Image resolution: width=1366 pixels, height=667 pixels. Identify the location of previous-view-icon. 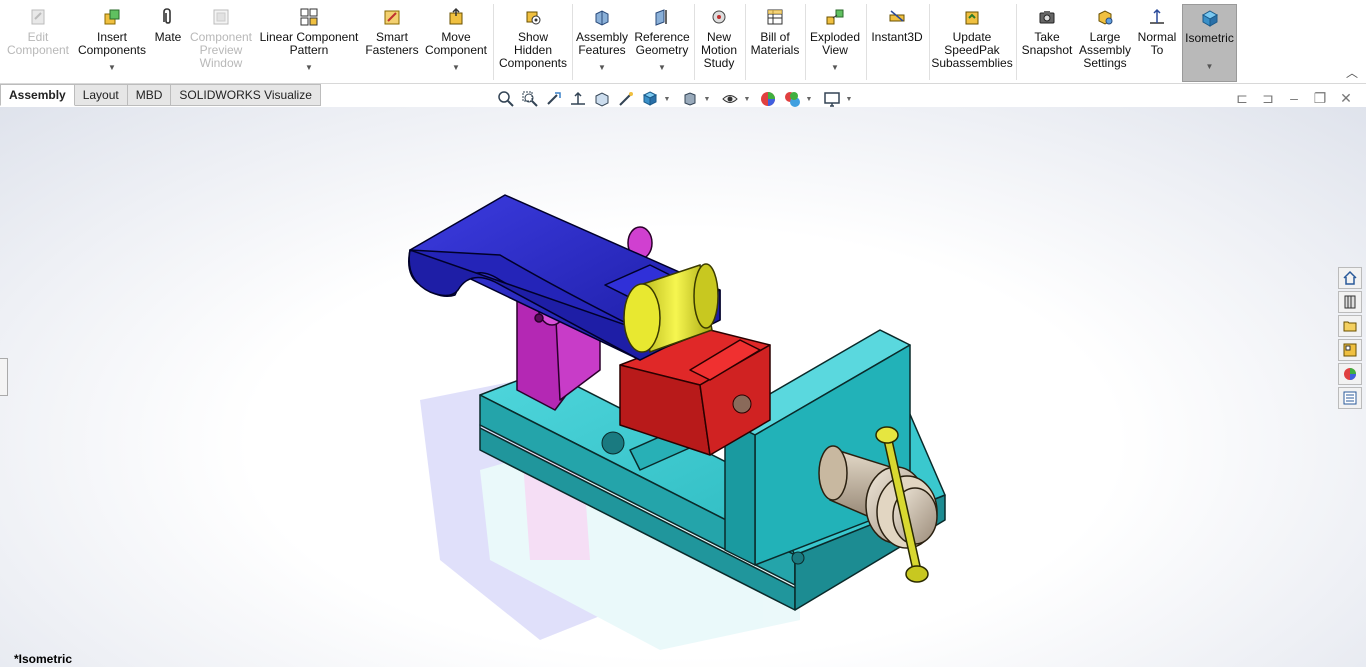
(554, 99).